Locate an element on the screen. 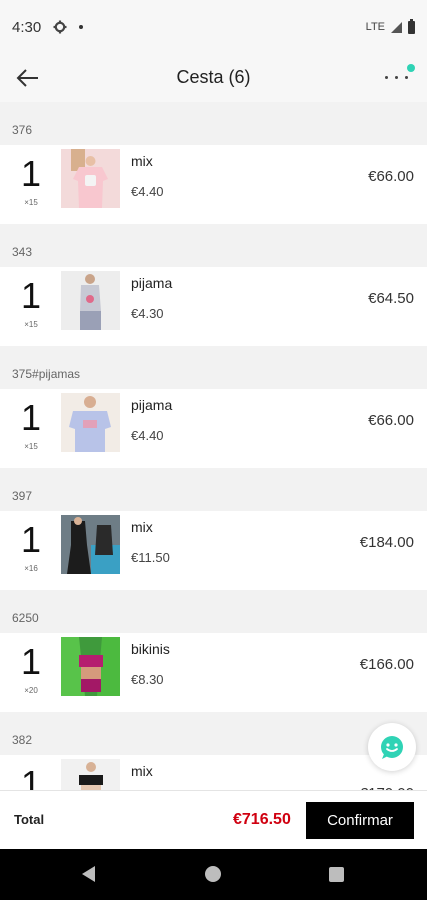  group-header: 376 is located at coordinates (213, 123).